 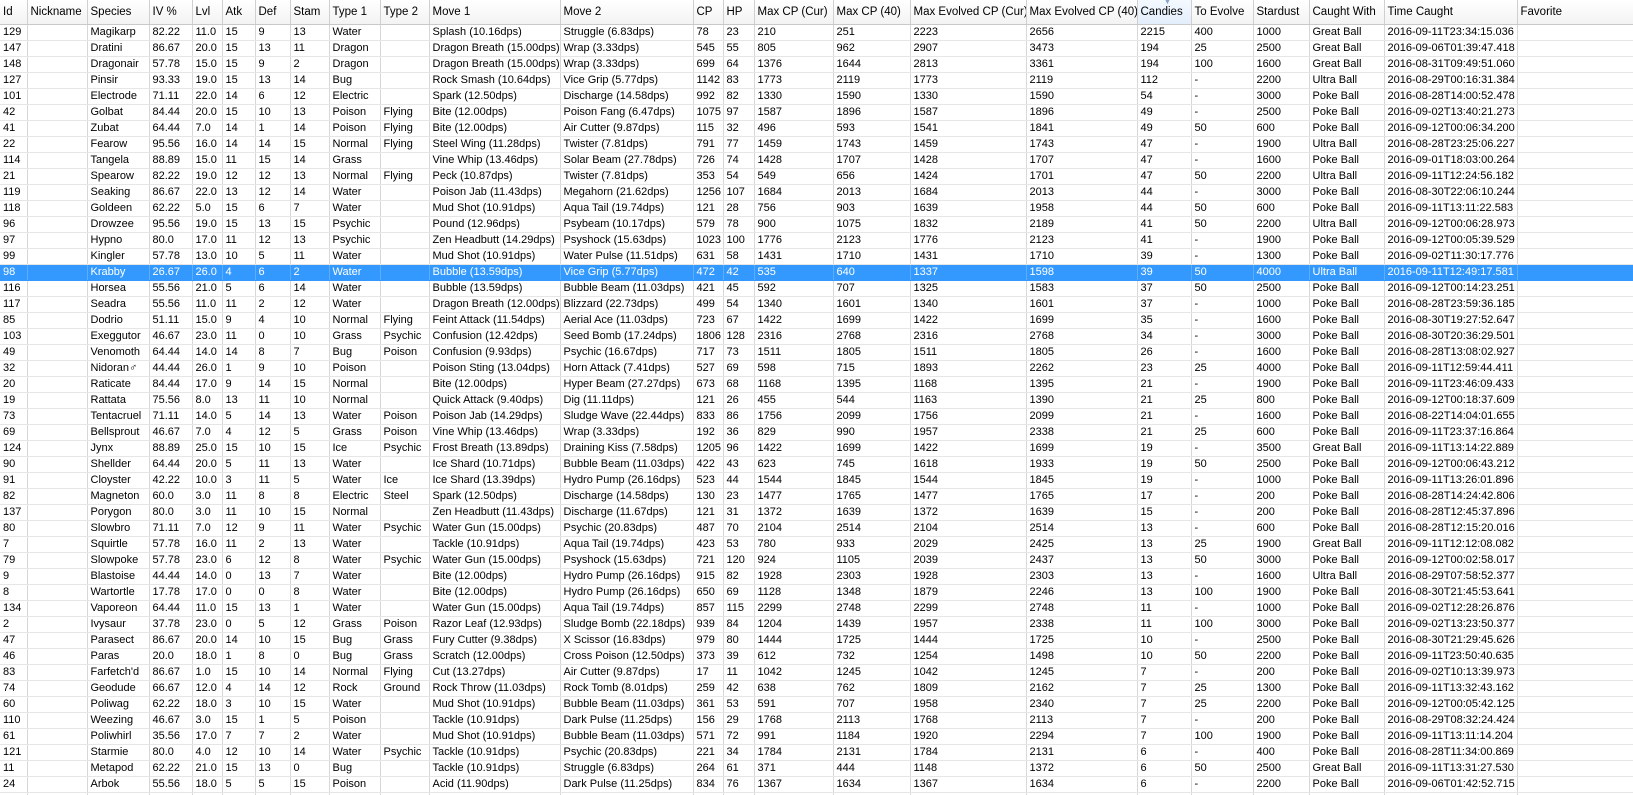 I want to click on cell-lvl: 17.0, so click(x=207, y=240).